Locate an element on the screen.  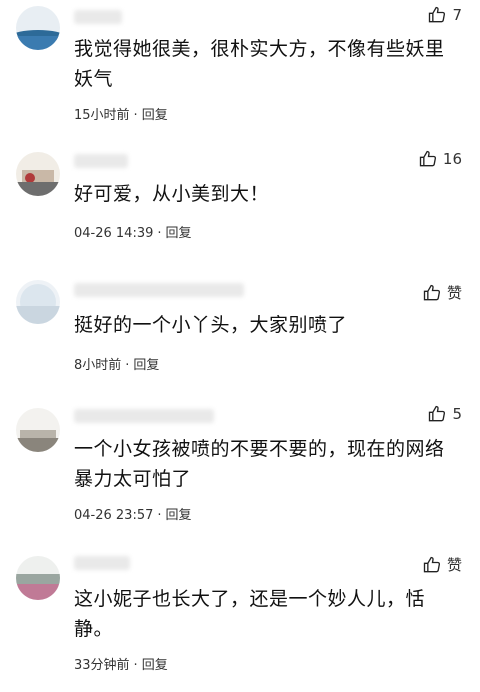
timestamp: 04-26 14:39 is located at coordinates (114, 233).